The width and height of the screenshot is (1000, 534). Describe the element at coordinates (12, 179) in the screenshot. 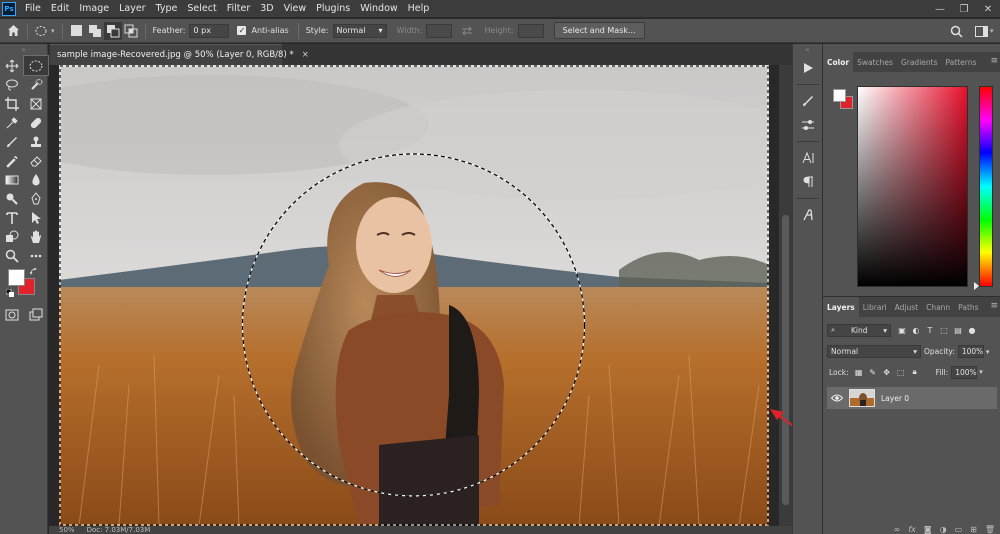

I see `gradient-icon` at that location.